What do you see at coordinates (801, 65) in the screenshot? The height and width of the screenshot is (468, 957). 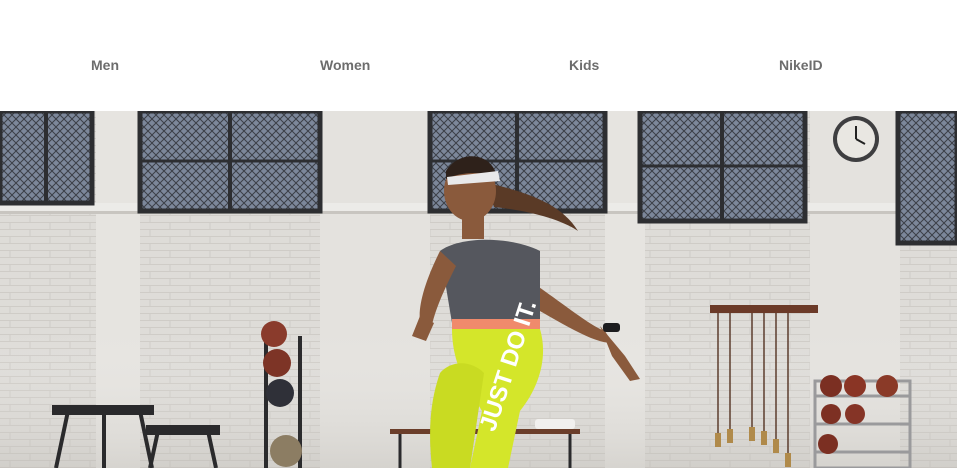 I see `nav-link-nikeid: NikeID` at bounding box center [801, 65].